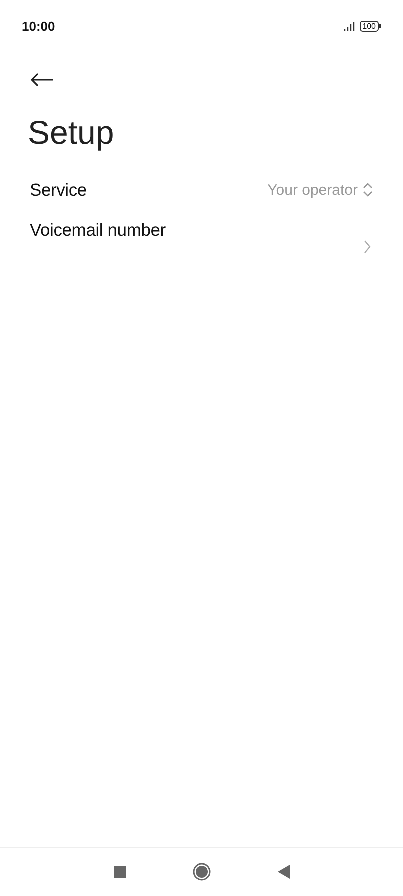  I want to click on recents-button, so click(120, 872).